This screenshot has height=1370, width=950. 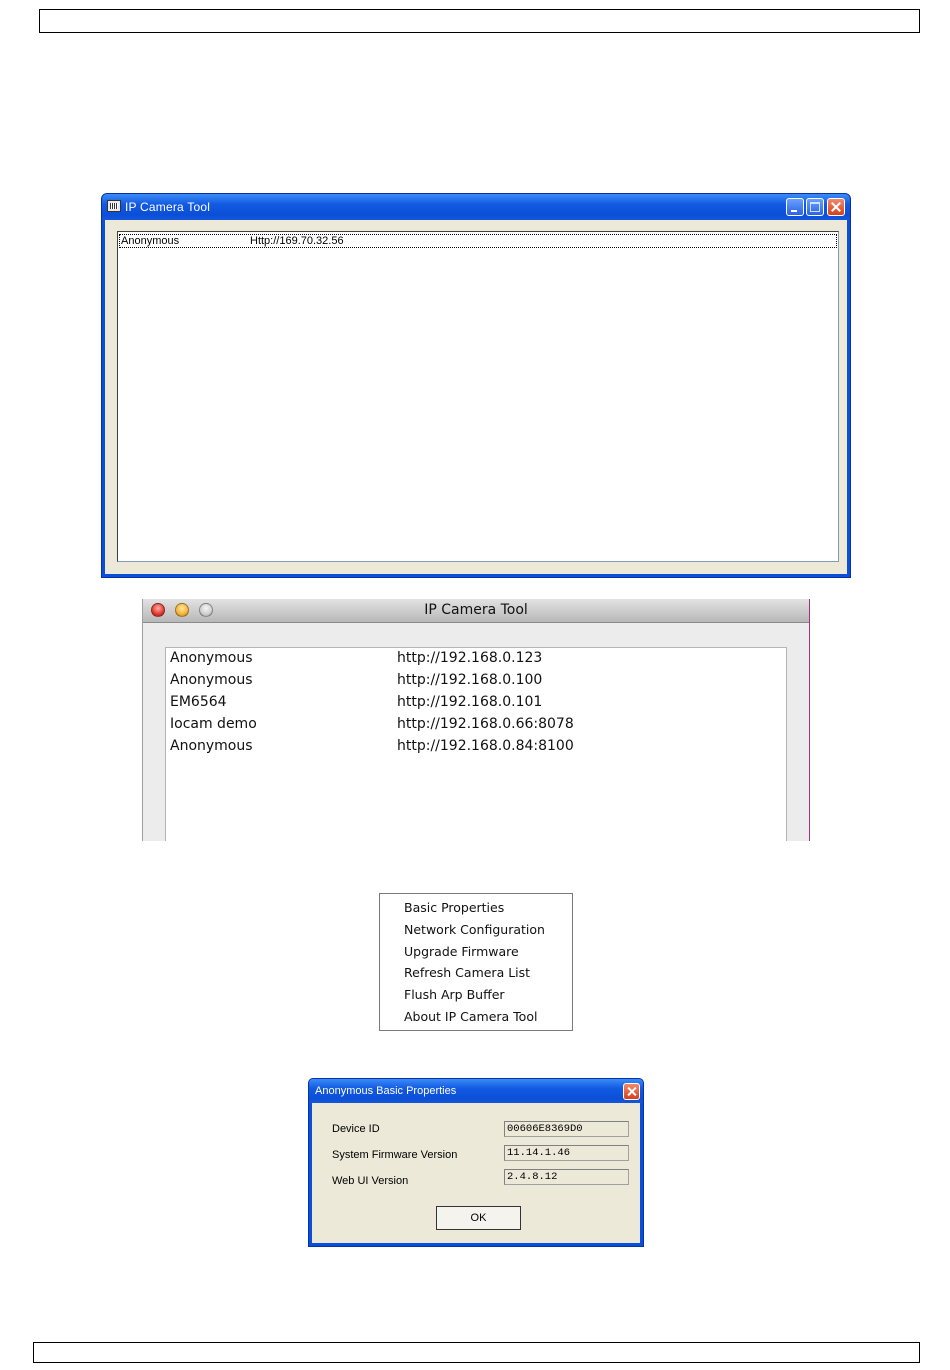 What do you see at coordinates (795, 207) in the screenshot?
I see `minimize-icon` at bounding box center [795, 207].